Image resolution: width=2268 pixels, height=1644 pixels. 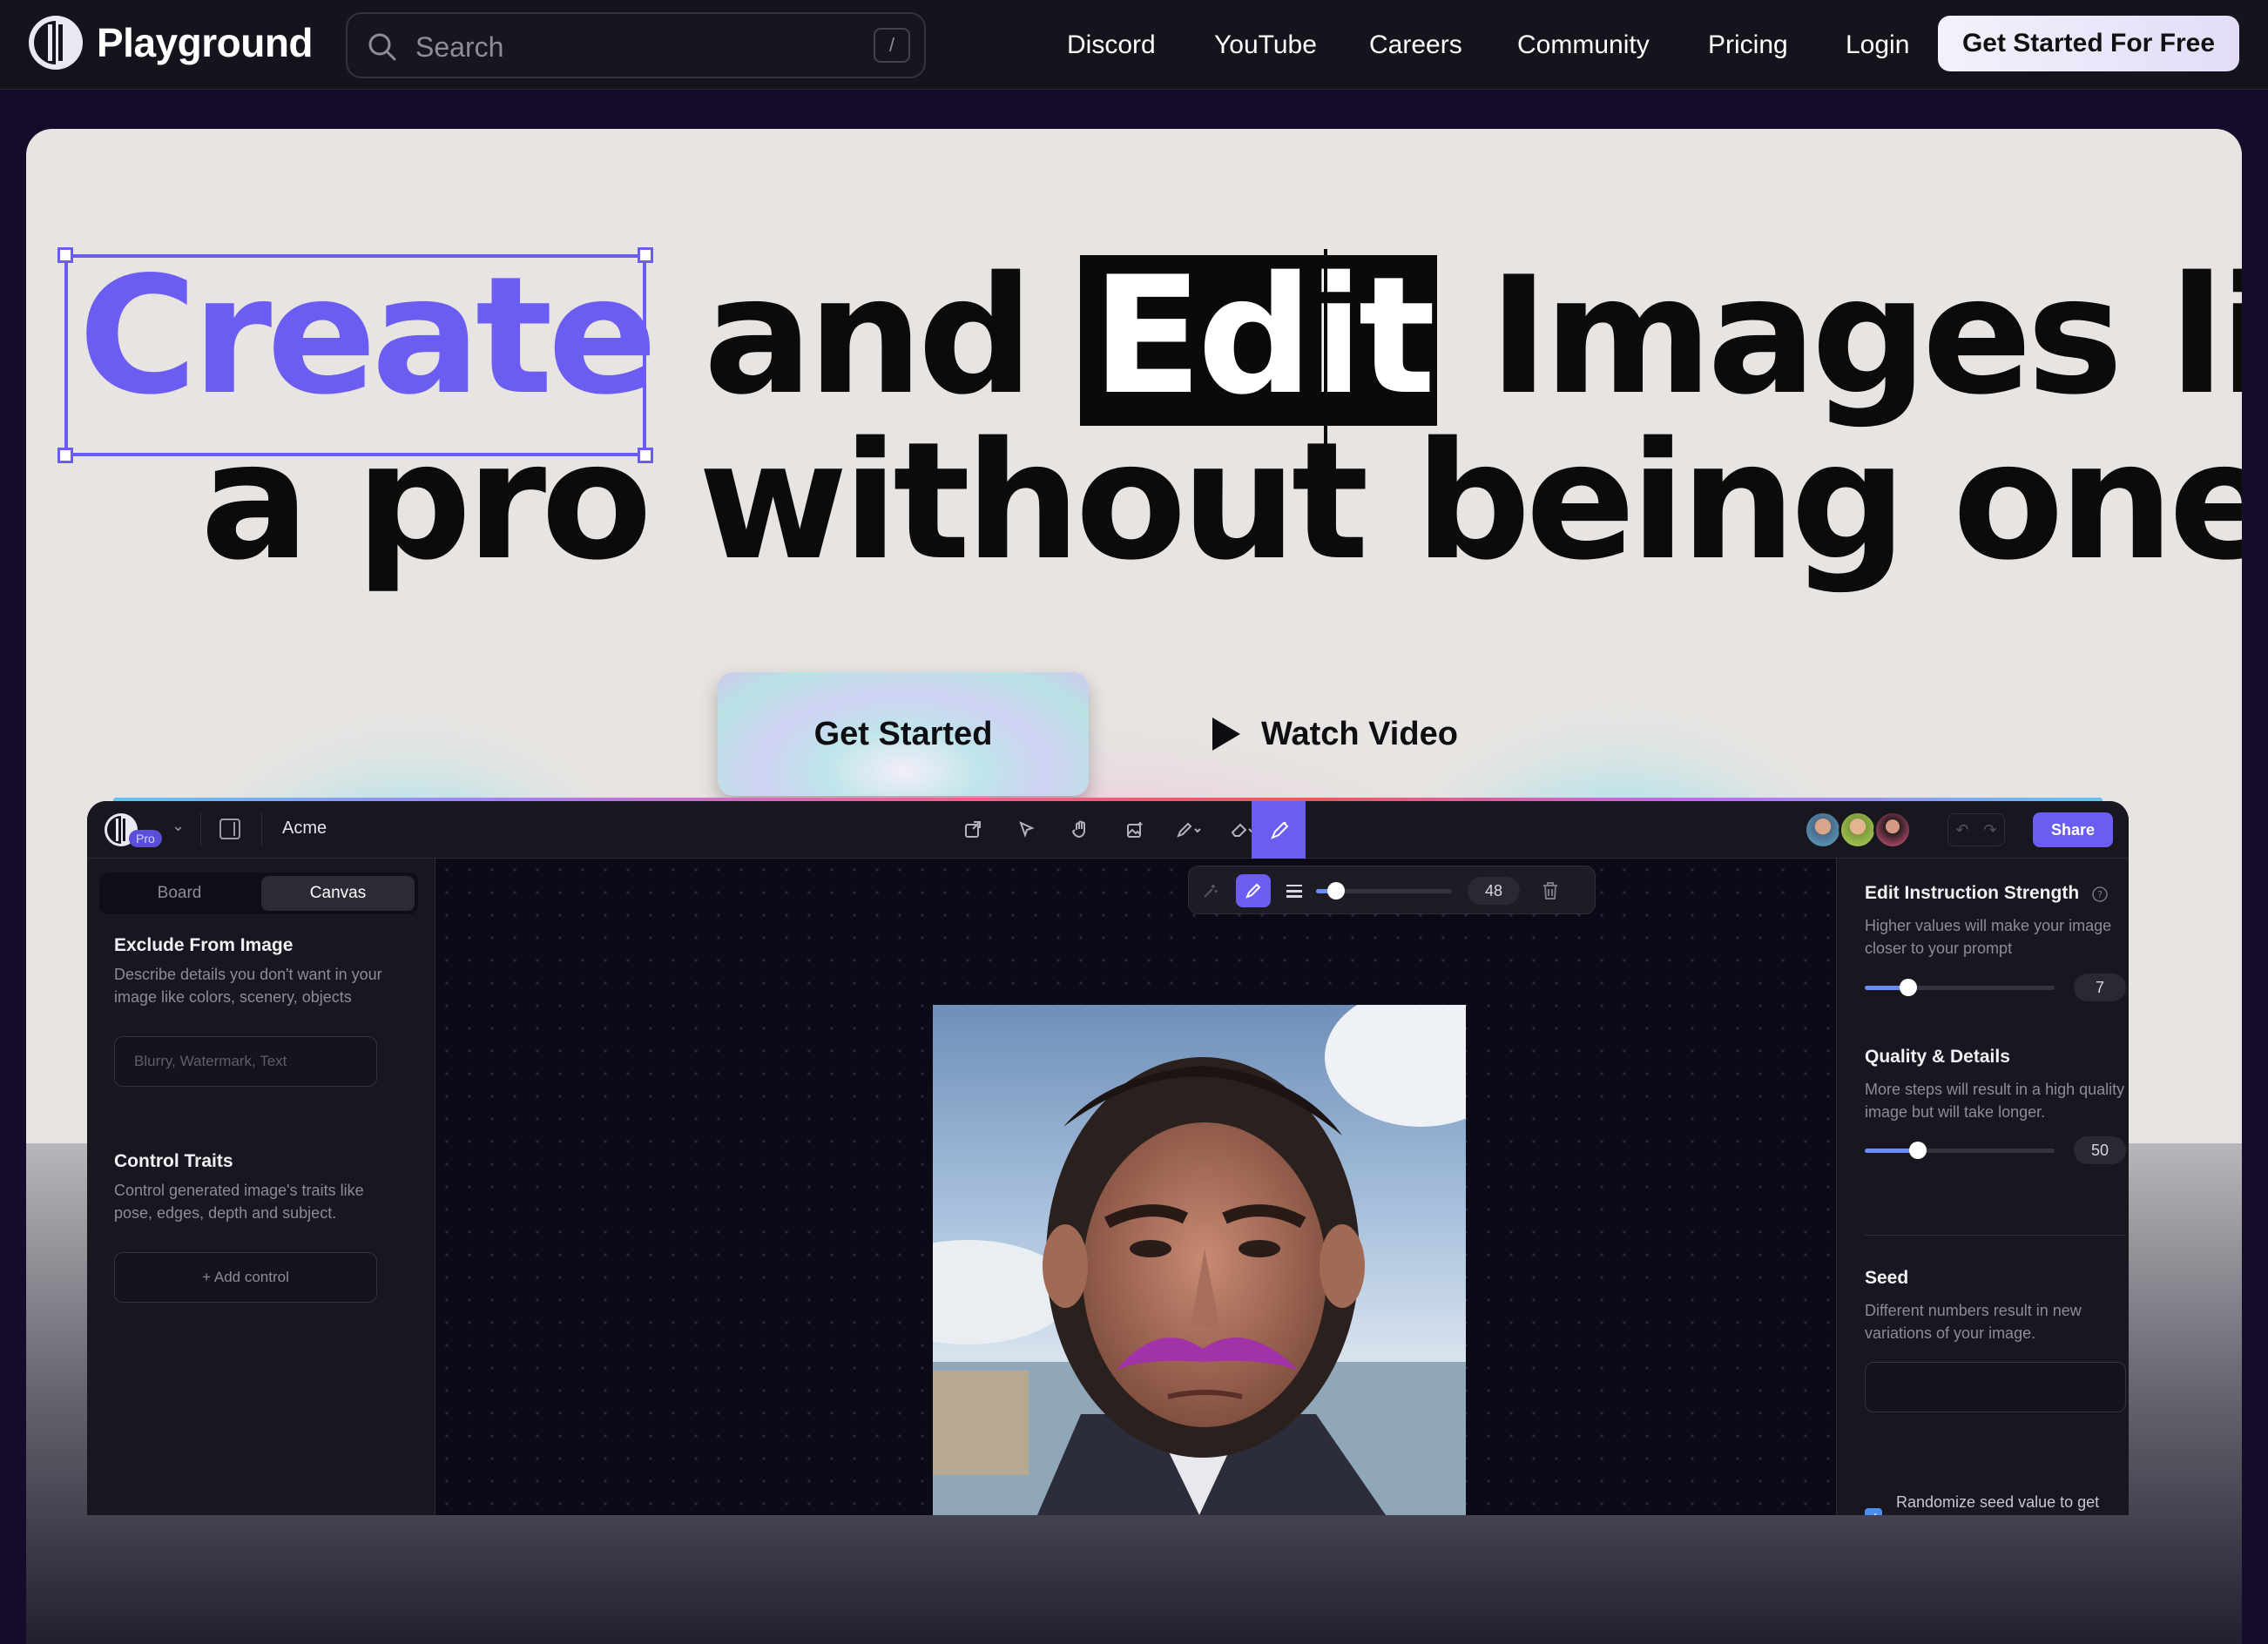 I want to click on add-control-button: + Add control, so click(x=245, y=1277).